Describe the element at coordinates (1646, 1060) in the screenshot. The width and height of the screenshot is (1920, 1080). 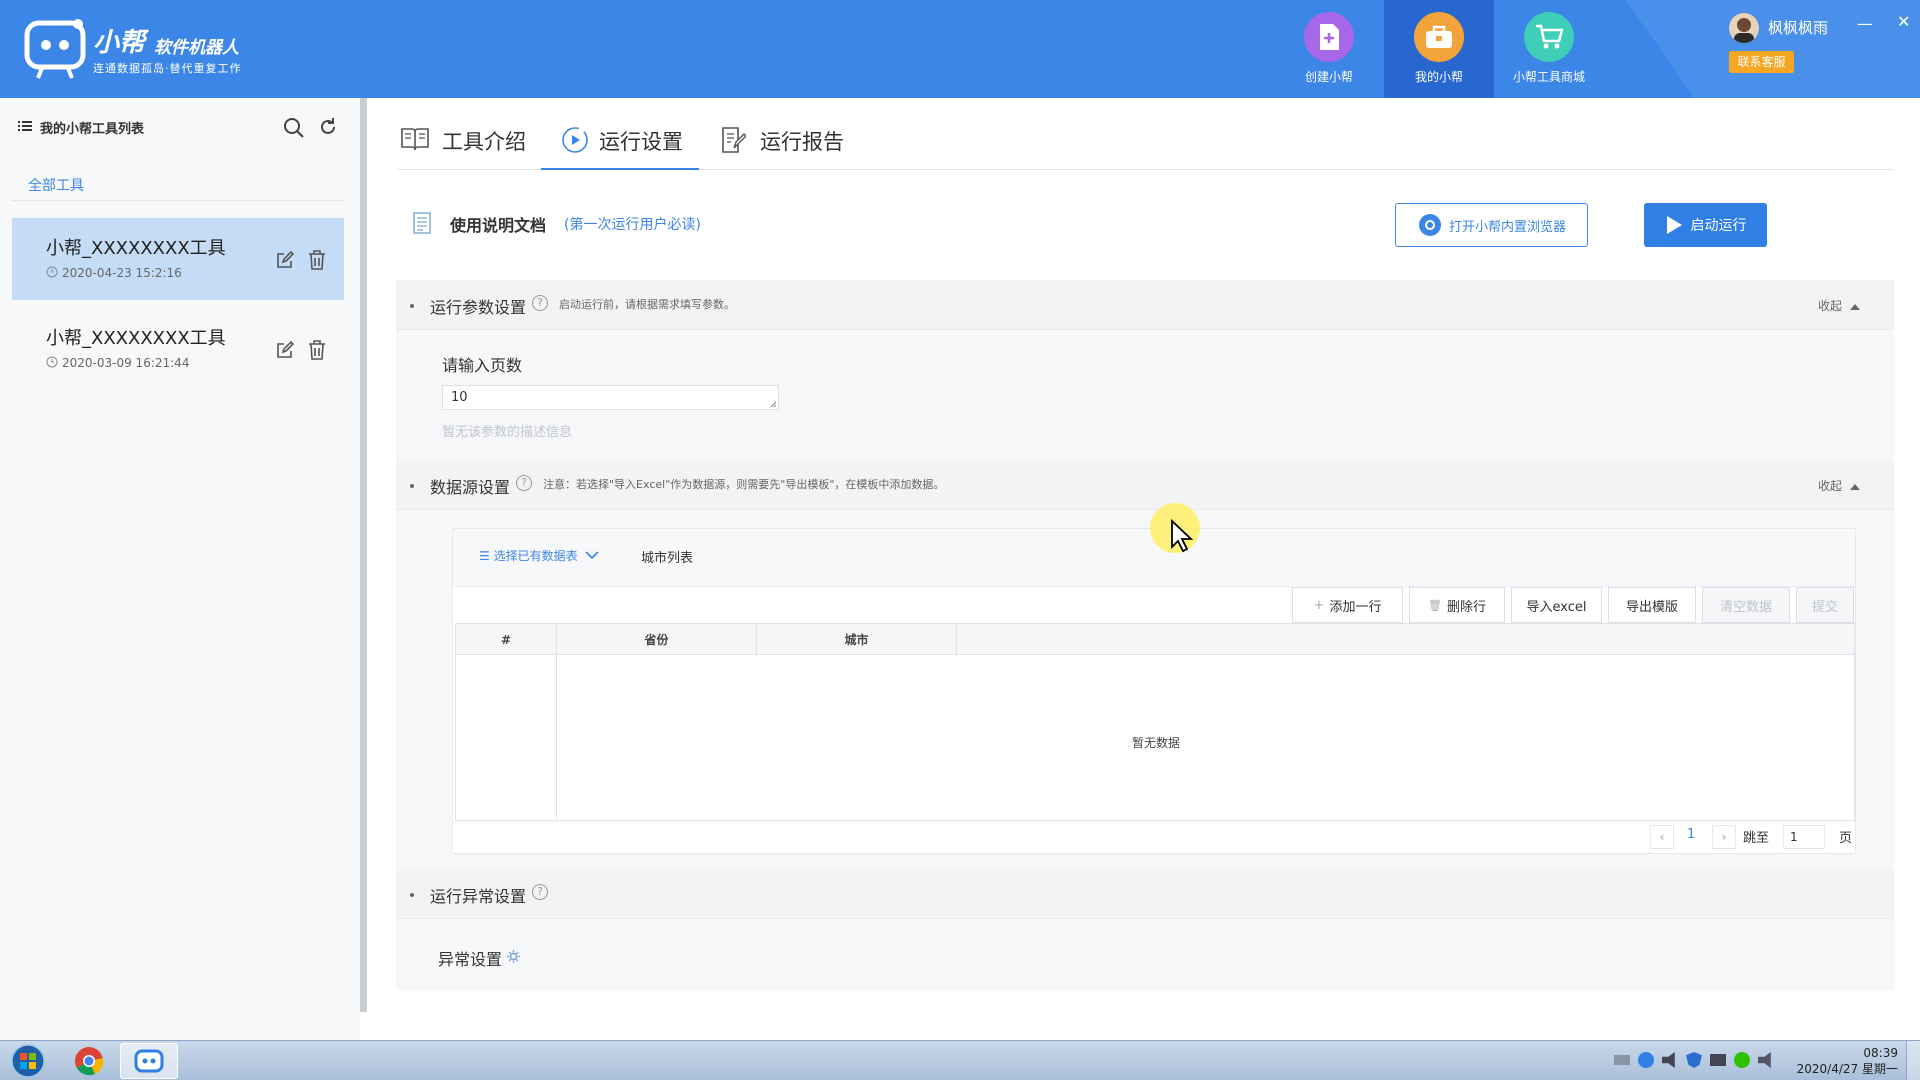
I see `app-tray-icon` at that location.